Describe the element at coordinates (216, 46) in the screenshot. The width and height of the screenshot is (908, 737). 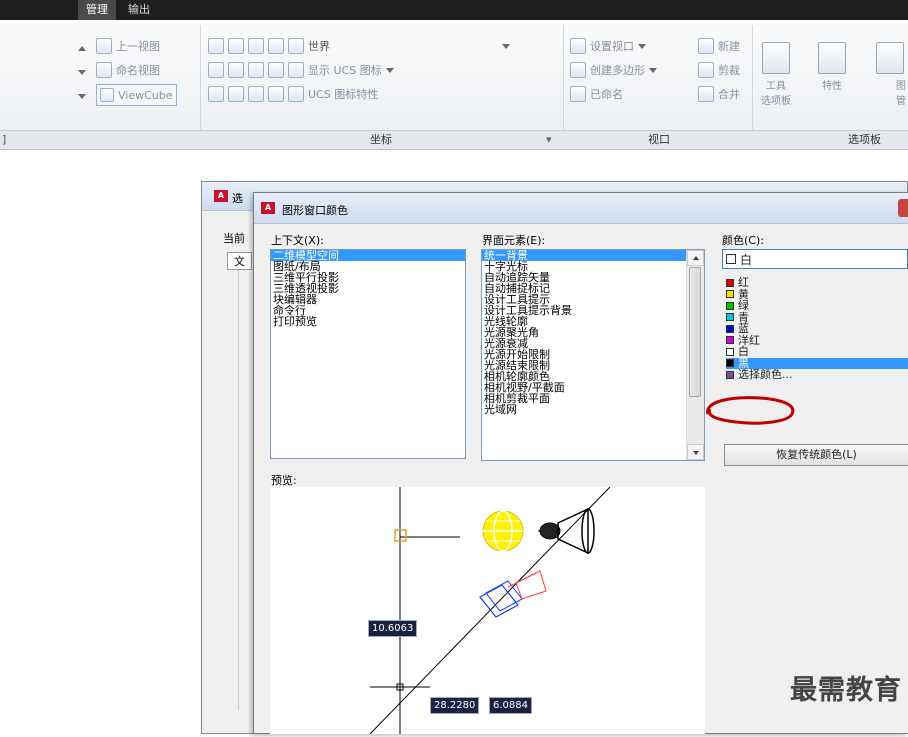
I see `ucs-icon` at that location.